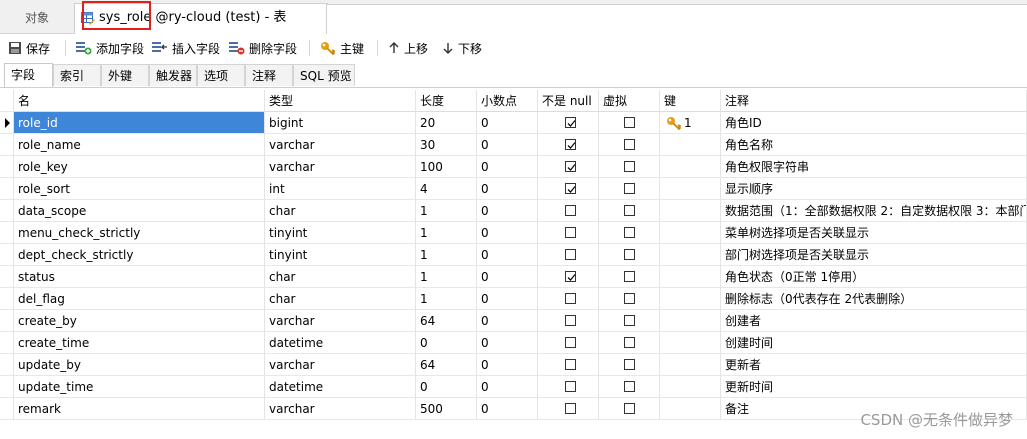  What do you see at coordinates (342, 48) in the screenshot?
I see `primary-key-button: 主键` at bounding box center [342, 48].